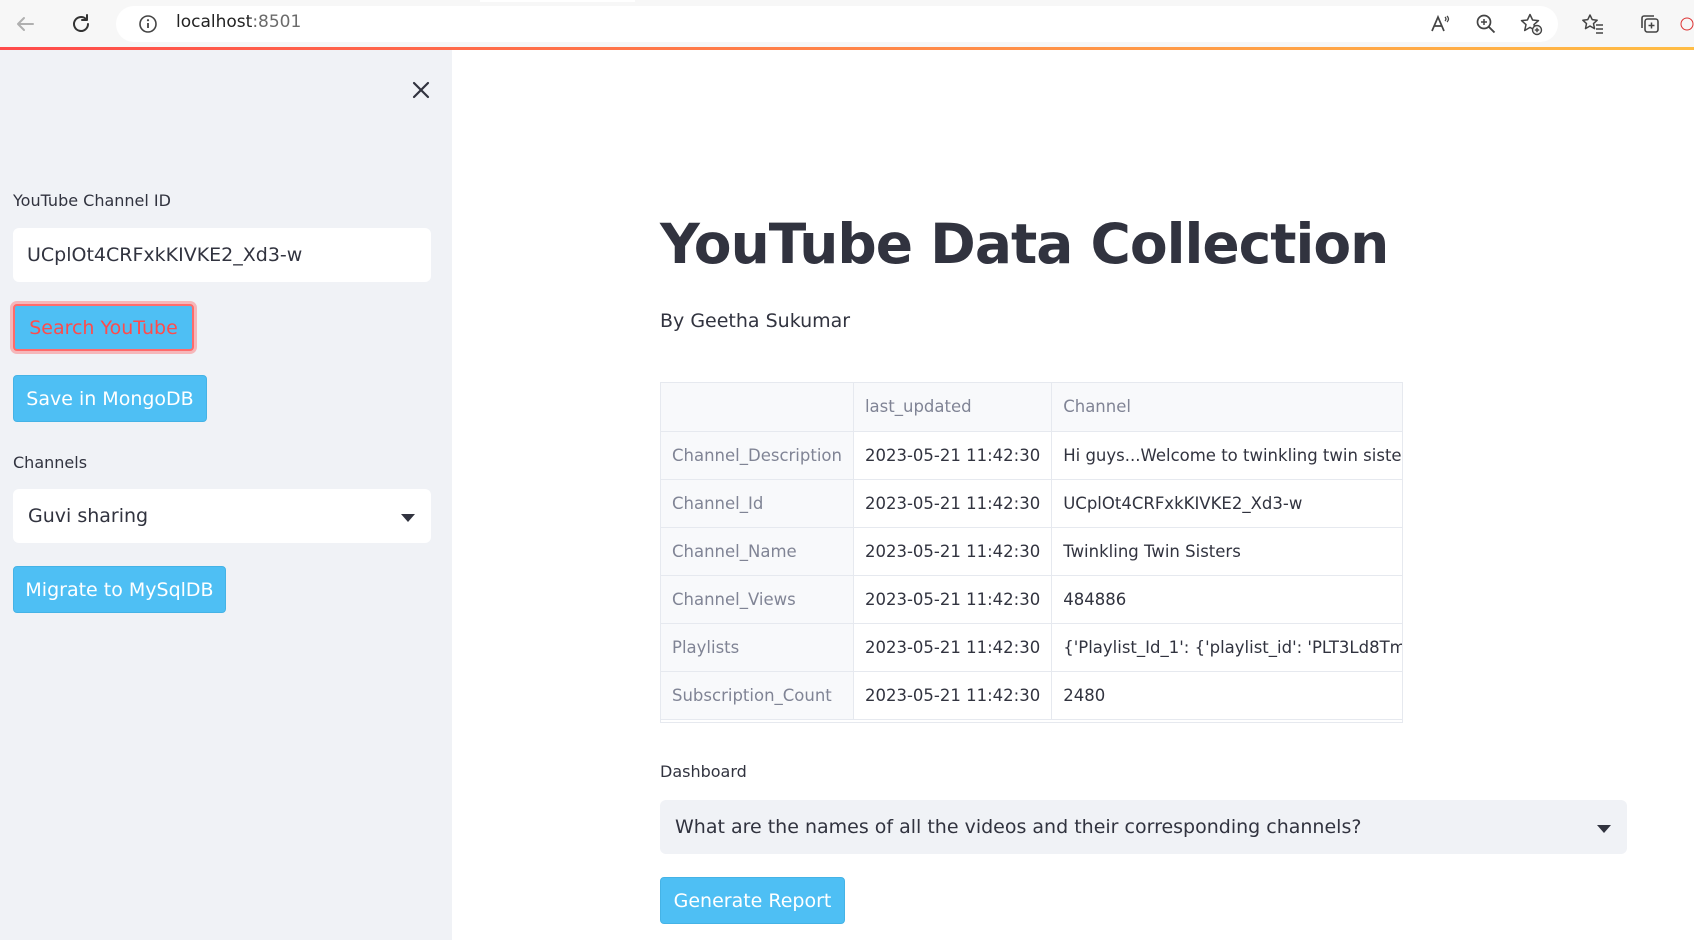  I want to click on back-arrow-icon, so click(25, 24).